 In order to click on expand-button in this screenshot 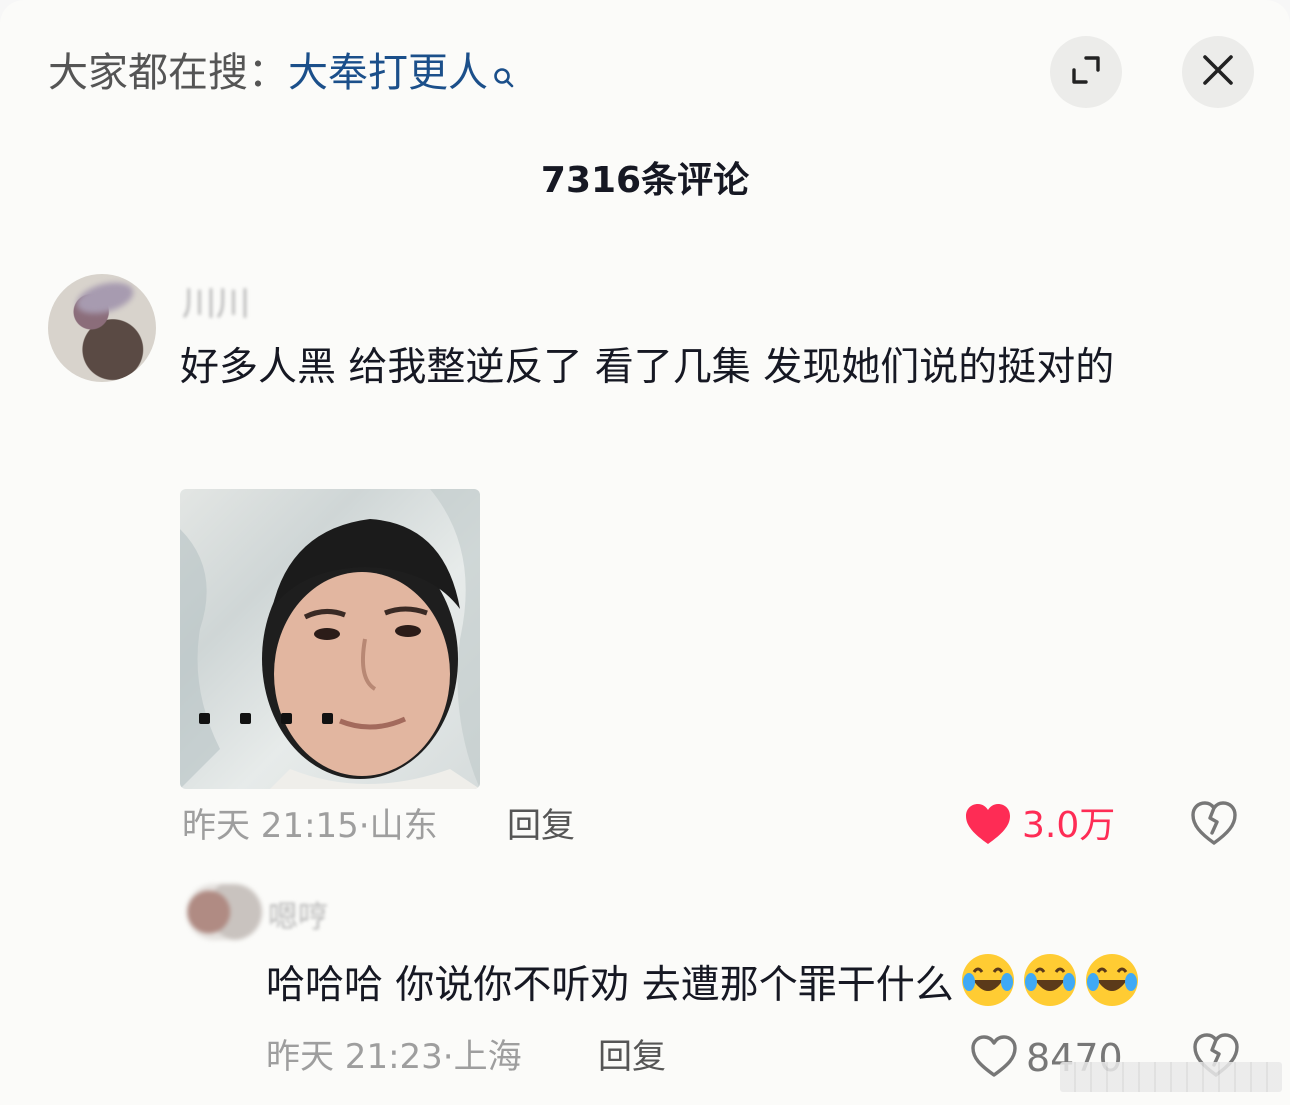, I will do `click(1086, 72)`.